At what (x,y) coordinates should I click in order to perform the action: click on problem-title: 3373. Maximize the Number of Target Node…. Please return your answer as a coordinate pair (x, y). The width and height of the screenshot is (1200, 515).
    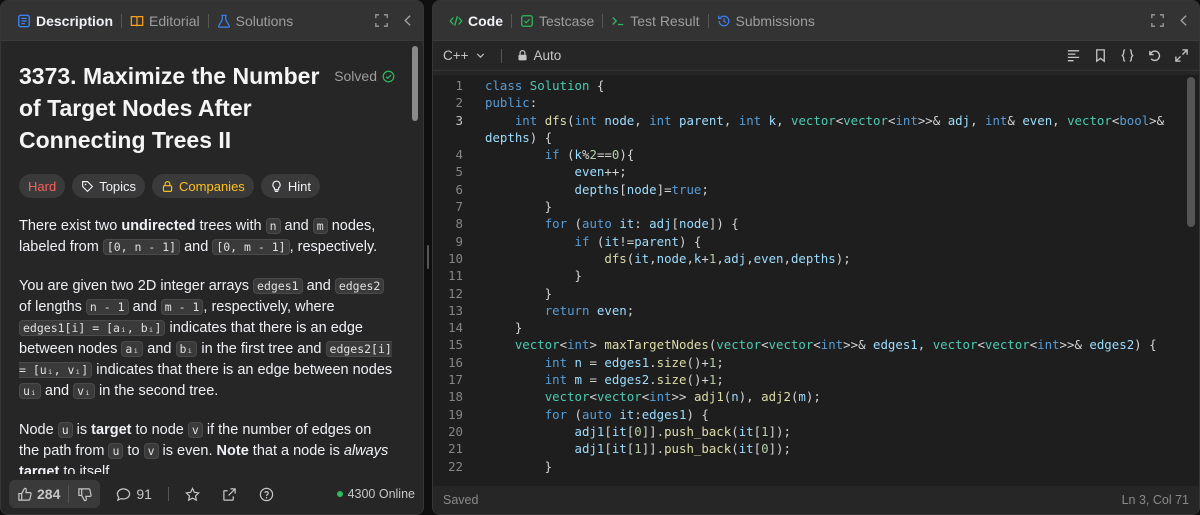
    Looking at the image, I should click on (174, 108).